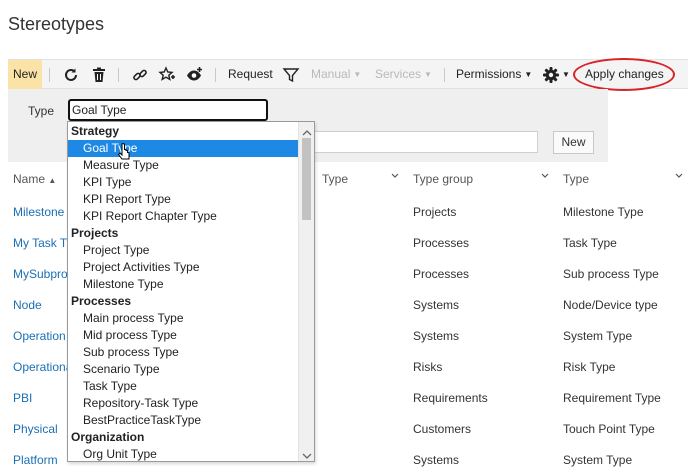 The height and width of the screenshot is (469, 688). I want to click on dropdown-option: Org Unit Type, so click(183, 453).